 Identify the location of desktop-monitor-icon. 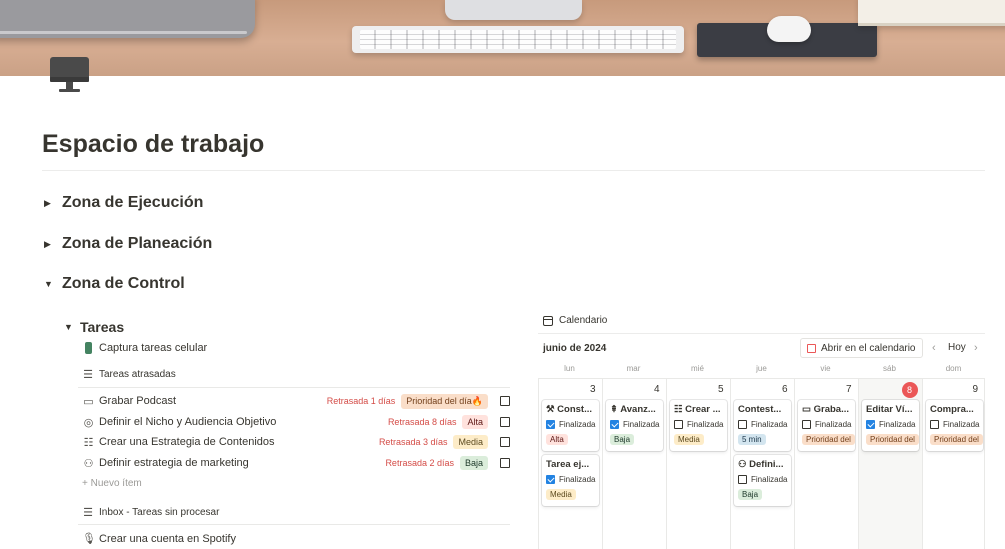
(69, 75).